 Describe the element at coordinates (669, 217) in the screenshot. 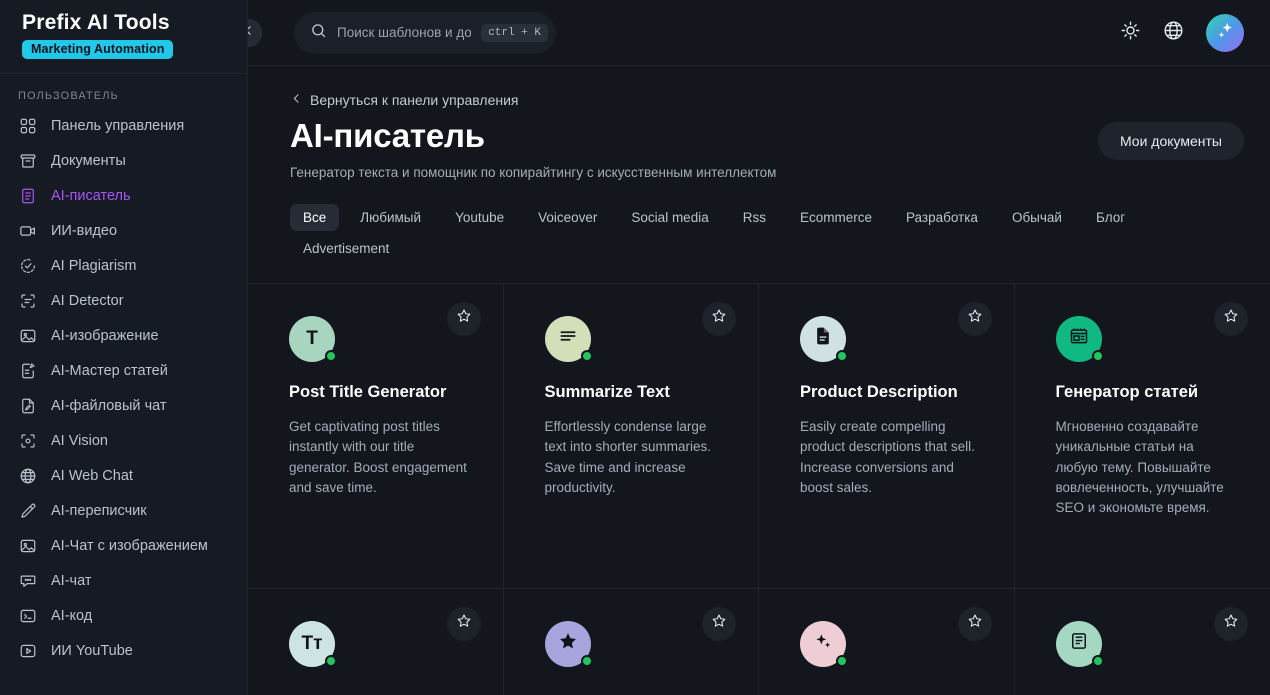

I see `tab-5: Social media` at that location.